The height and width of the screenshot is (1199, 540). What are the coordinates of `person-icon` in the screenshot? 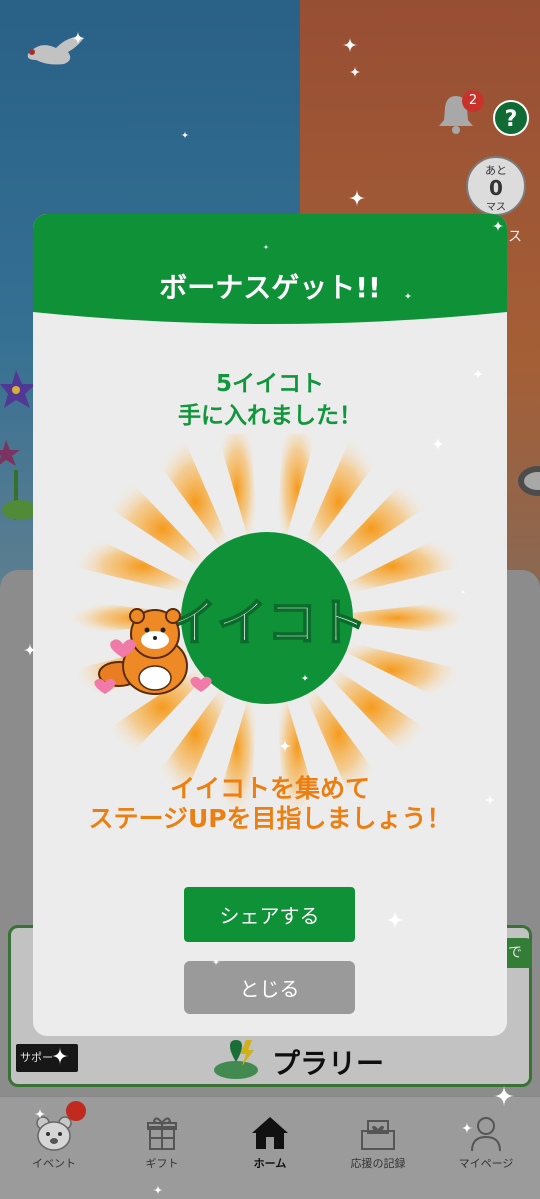 It's located at (486, 1134).